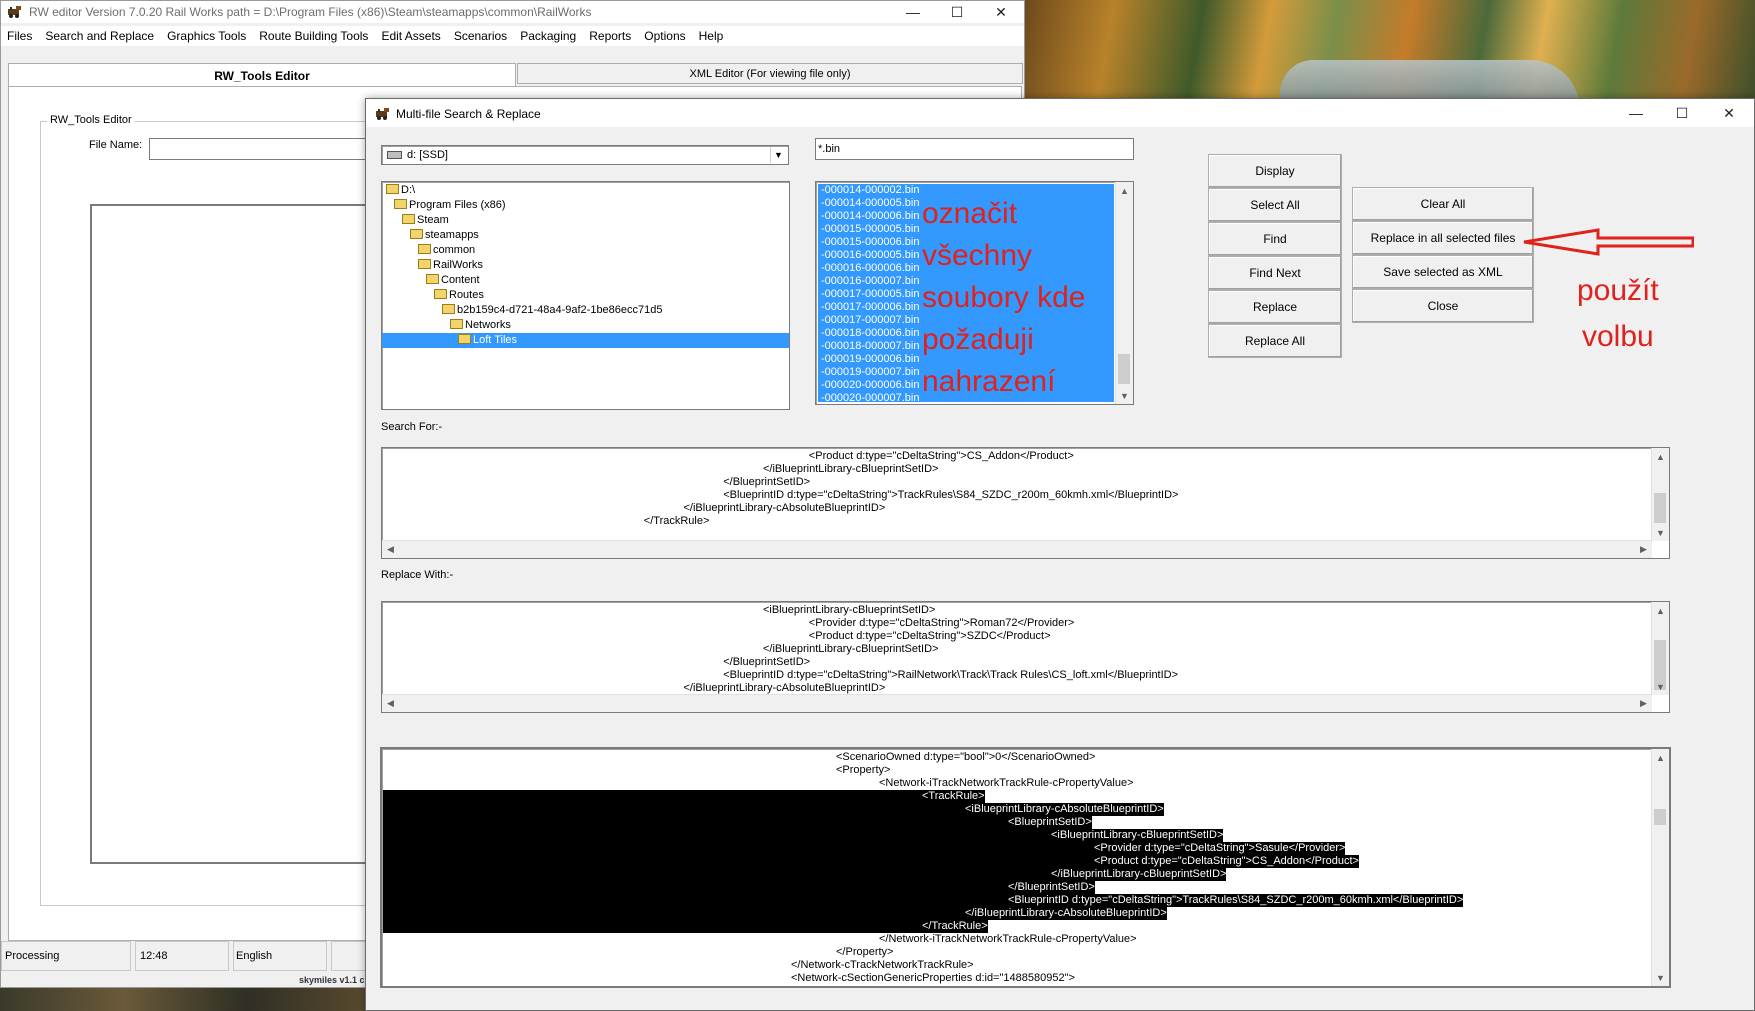  Describe the element at coordinates (770, 73) in the screenshot. I see `tab-xml-editor: XML Editor (For viewing file only)` at that location.